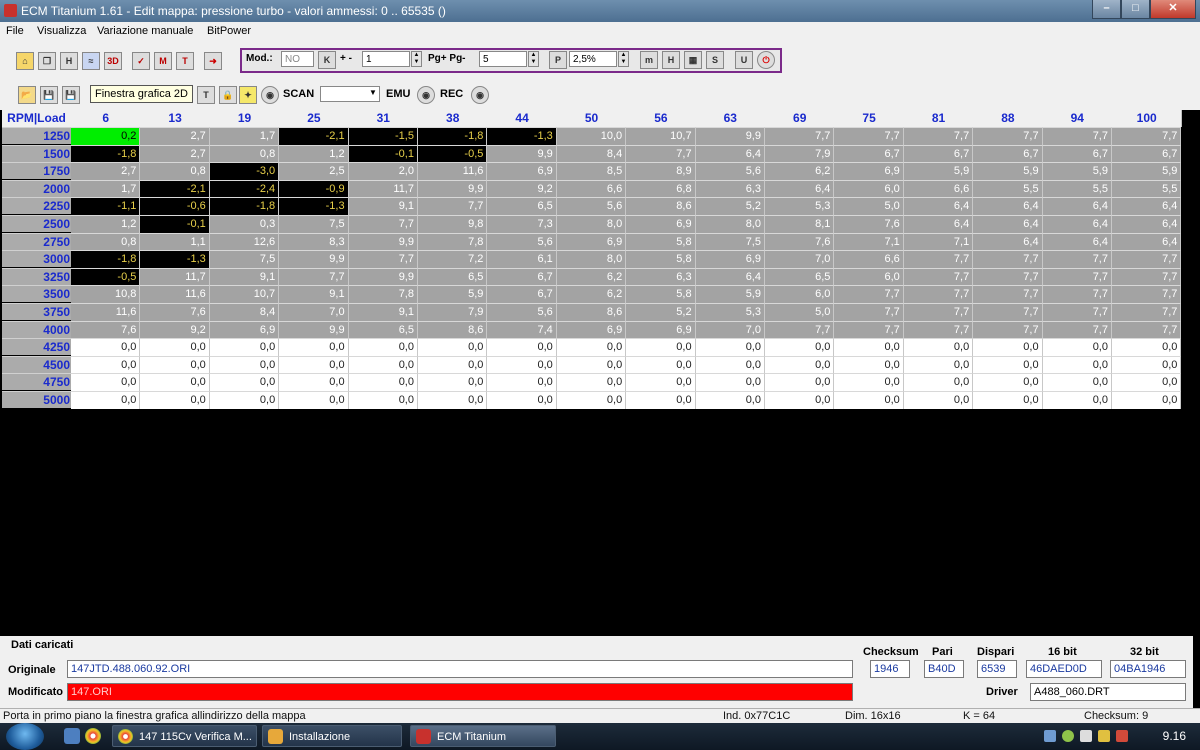 This screenshot has width=1200, height=750. What do you see at coordinates (693, 60) in the screenshot?
I see `tool-grid-icon: ▦` at bounding box center [693, 60].